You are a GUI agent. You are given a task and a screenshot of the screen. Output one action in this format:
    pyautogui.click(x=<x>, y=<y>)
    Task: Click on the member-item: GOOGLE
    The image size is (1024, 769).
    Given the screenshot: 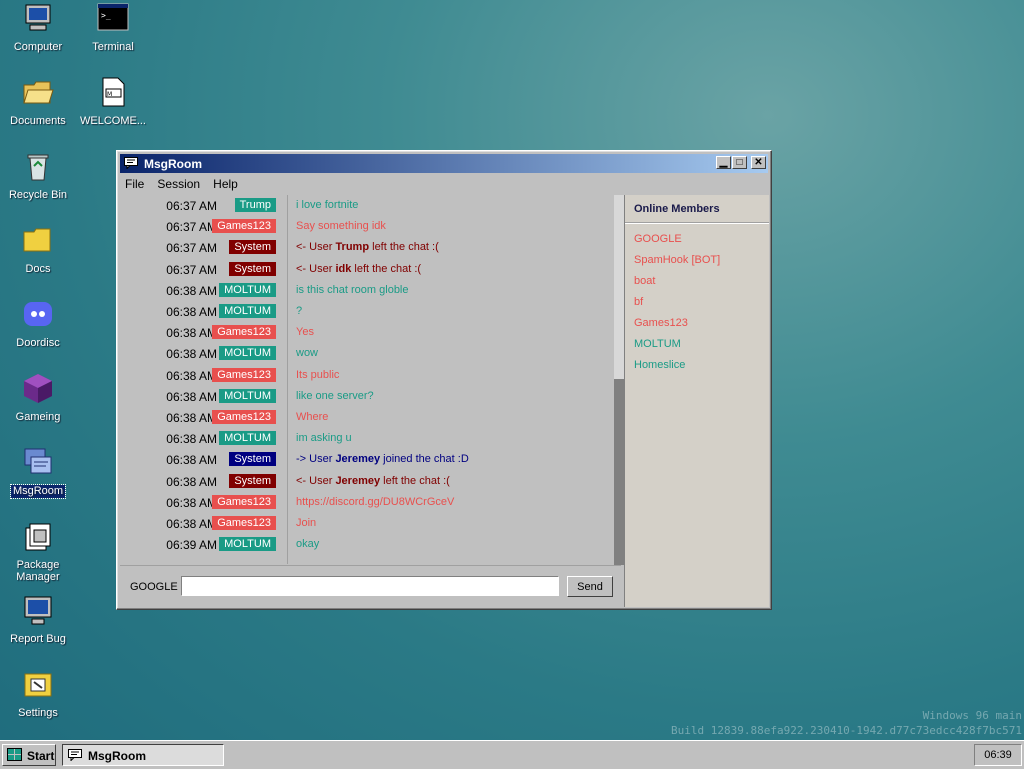 What is the action you would take?
    pyautogui.click(x=658, y=239)
    